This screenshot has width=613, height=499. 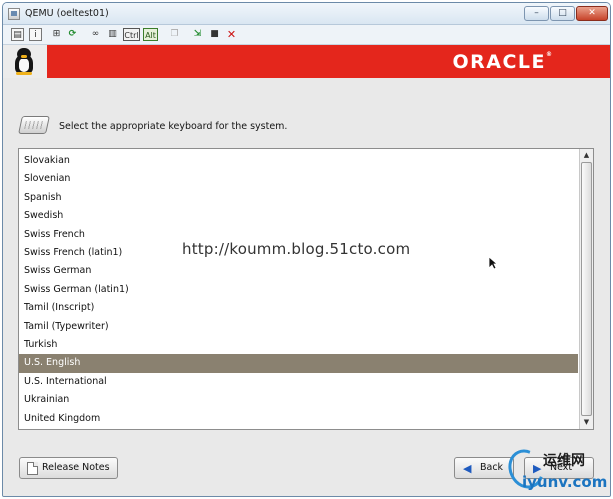 I want to click on title-bar: QEMU (oeltest01) – □ ✕, so click(x=306, y=14).